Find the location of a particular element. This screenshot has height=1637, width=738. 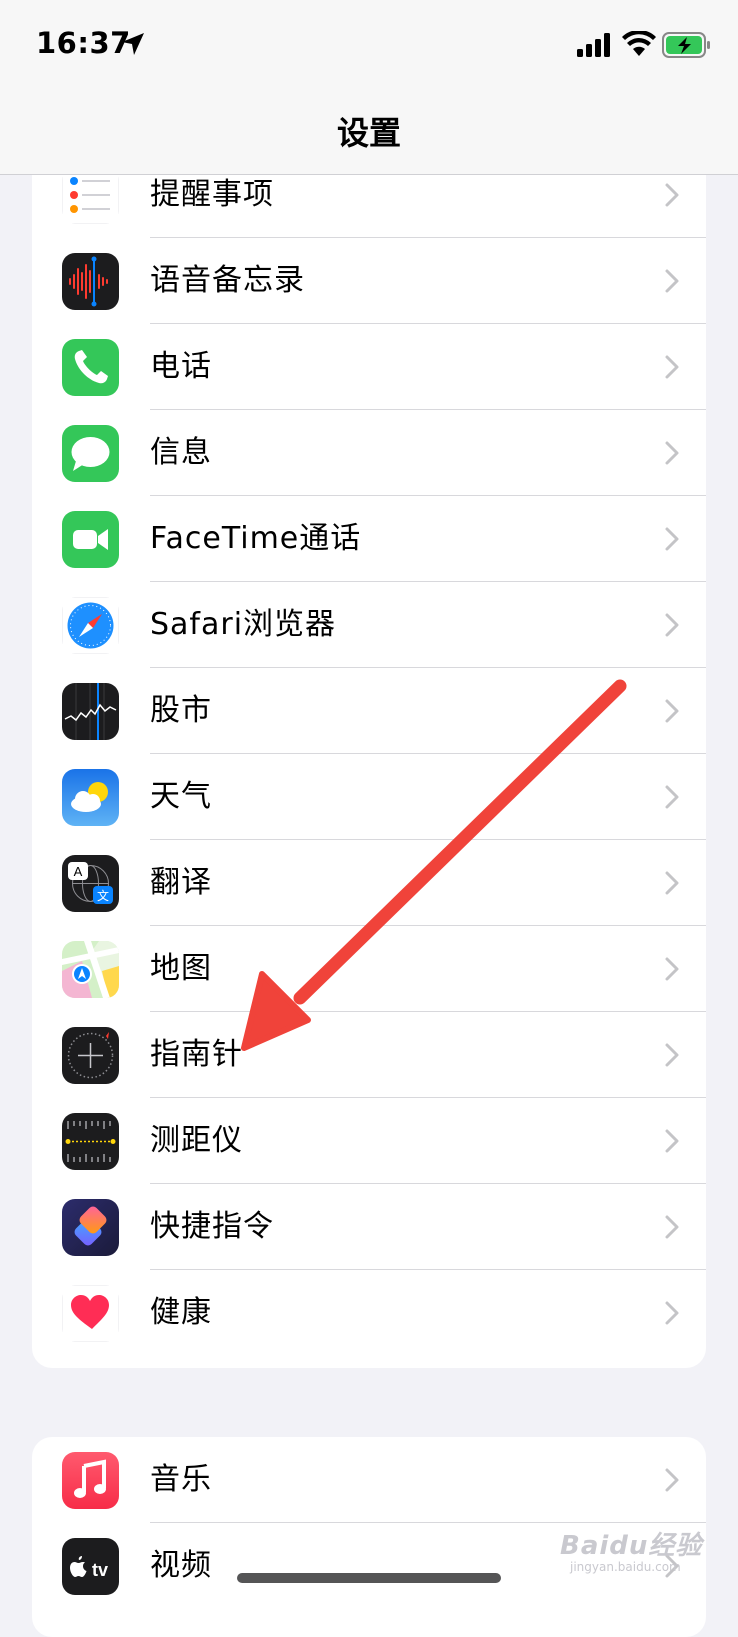

status-time: 16:37 is located at coordinates (83, 43).